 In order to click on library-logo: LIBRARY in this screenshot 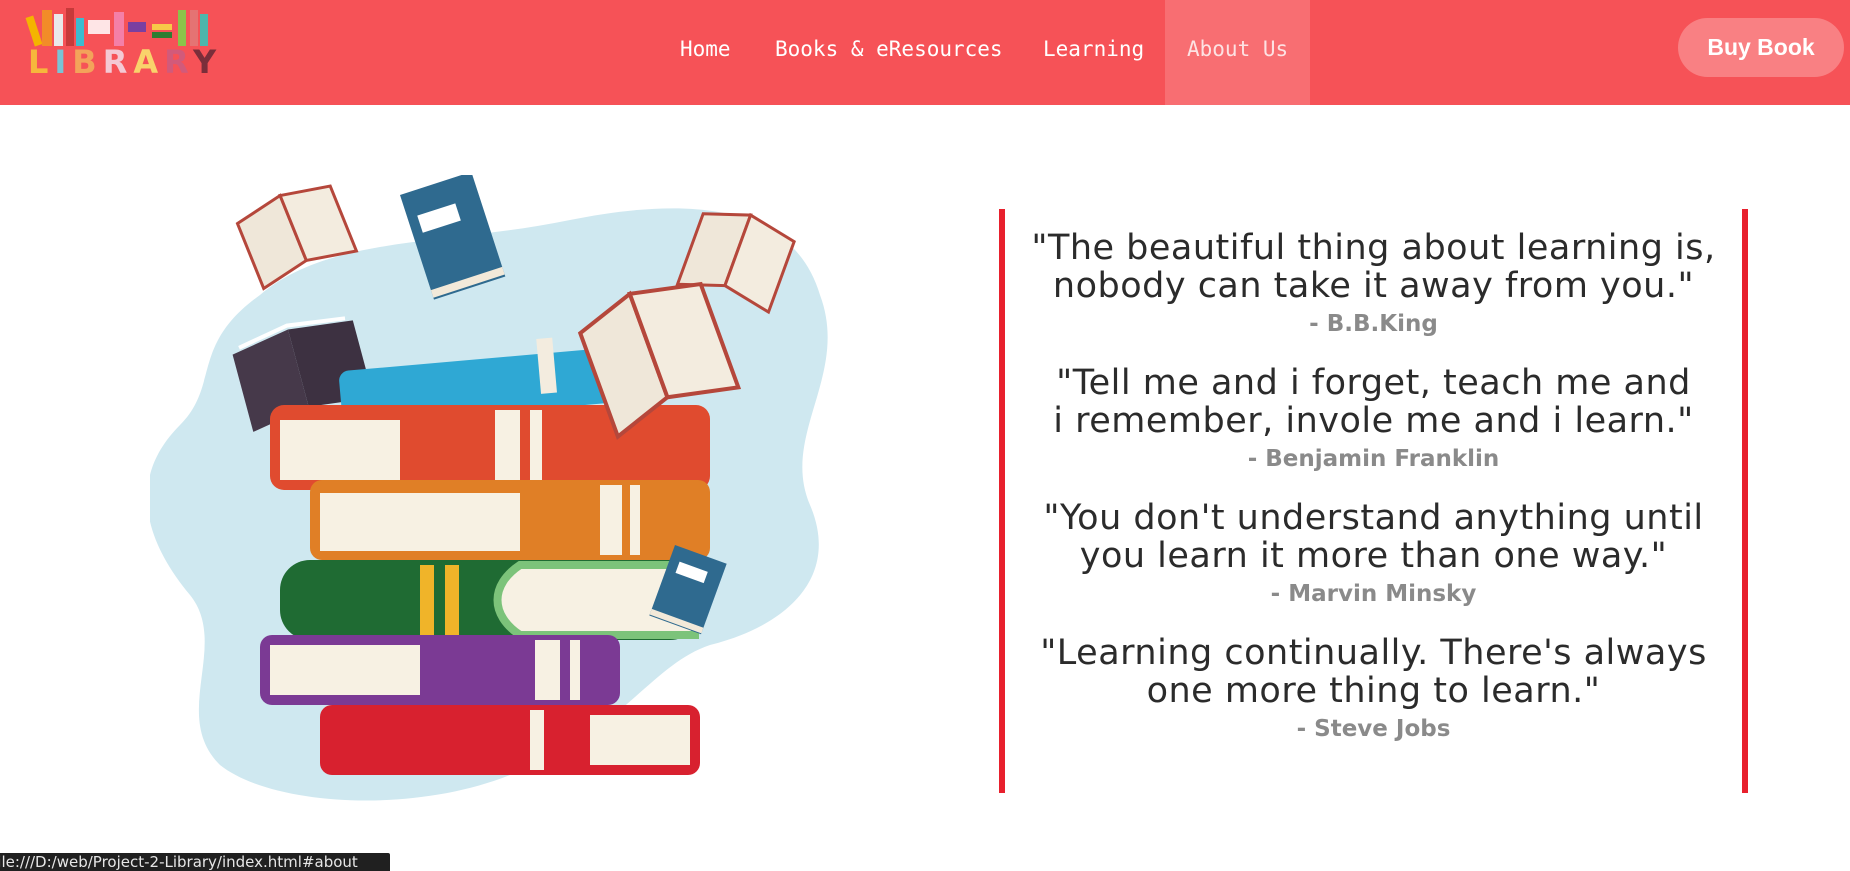, I will do `click(119, 44)`.